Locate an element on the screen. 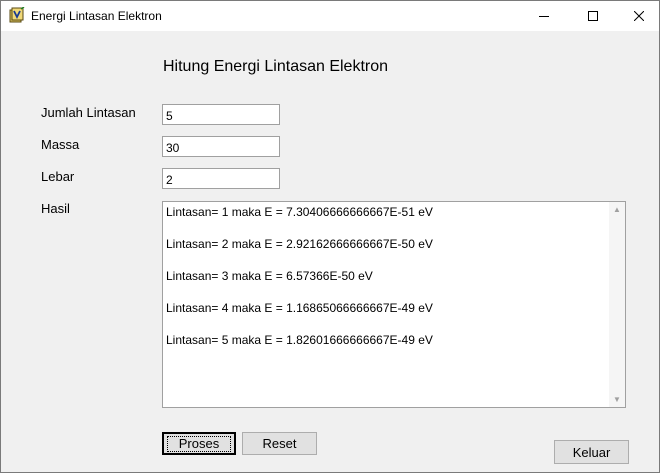 Image resolution: width=660 pixels, height=473 pixels. lebar-label: Lebar is located at coordinates (58, 176).